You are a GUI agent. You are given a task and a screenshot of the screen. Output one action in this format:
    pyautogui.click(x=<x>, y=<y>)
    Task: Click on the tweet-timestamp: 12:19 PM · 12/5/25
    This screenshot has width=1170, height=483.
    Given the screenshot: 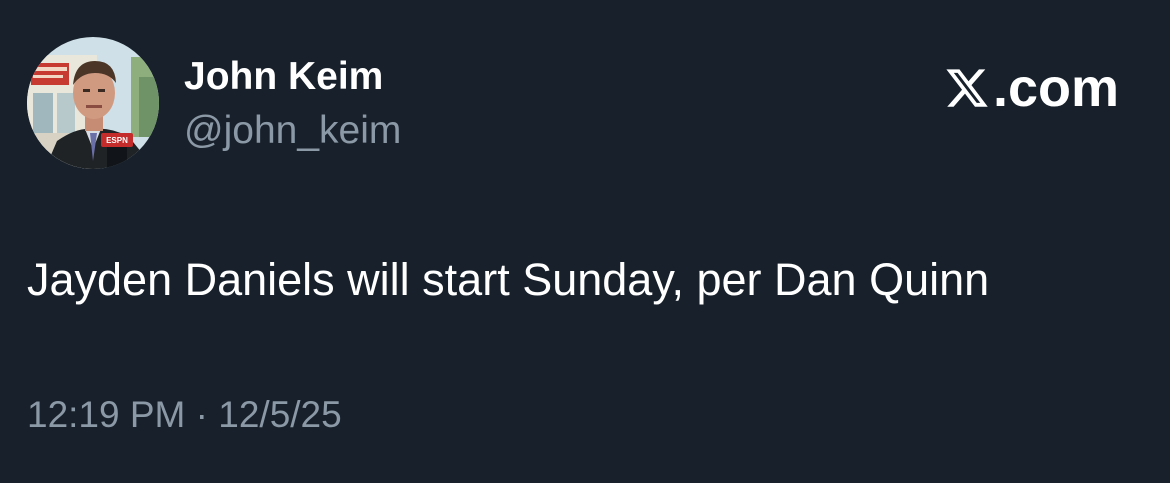 What is the action you would take?
    pyautogui.click(x=184, y=415)
    